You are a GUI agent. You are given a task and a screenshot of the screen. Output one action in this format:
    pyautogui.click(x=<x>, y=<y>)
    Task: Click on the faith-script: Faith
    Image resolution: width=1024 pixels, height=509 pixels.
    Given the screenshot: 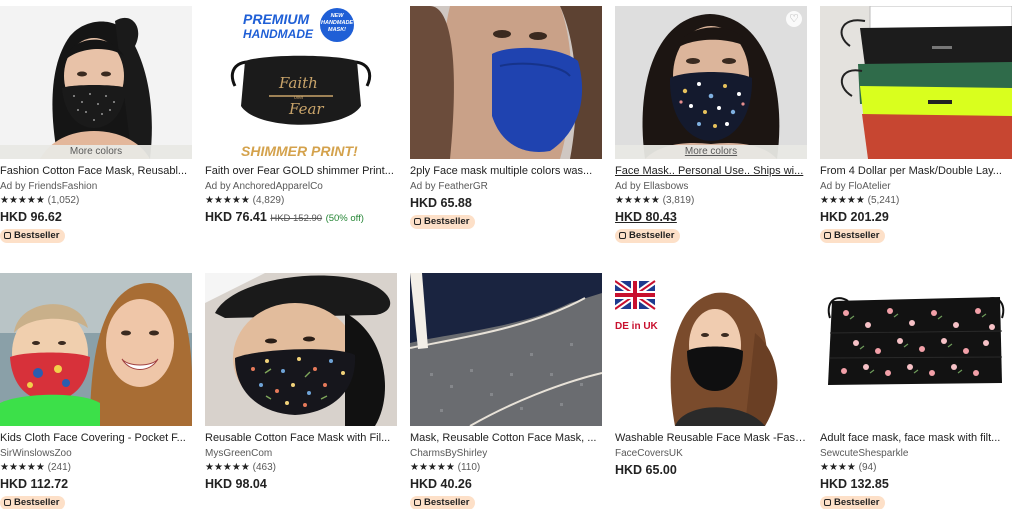 What is the action you would take?
    pyautogui.click(x=298, y=83)
    